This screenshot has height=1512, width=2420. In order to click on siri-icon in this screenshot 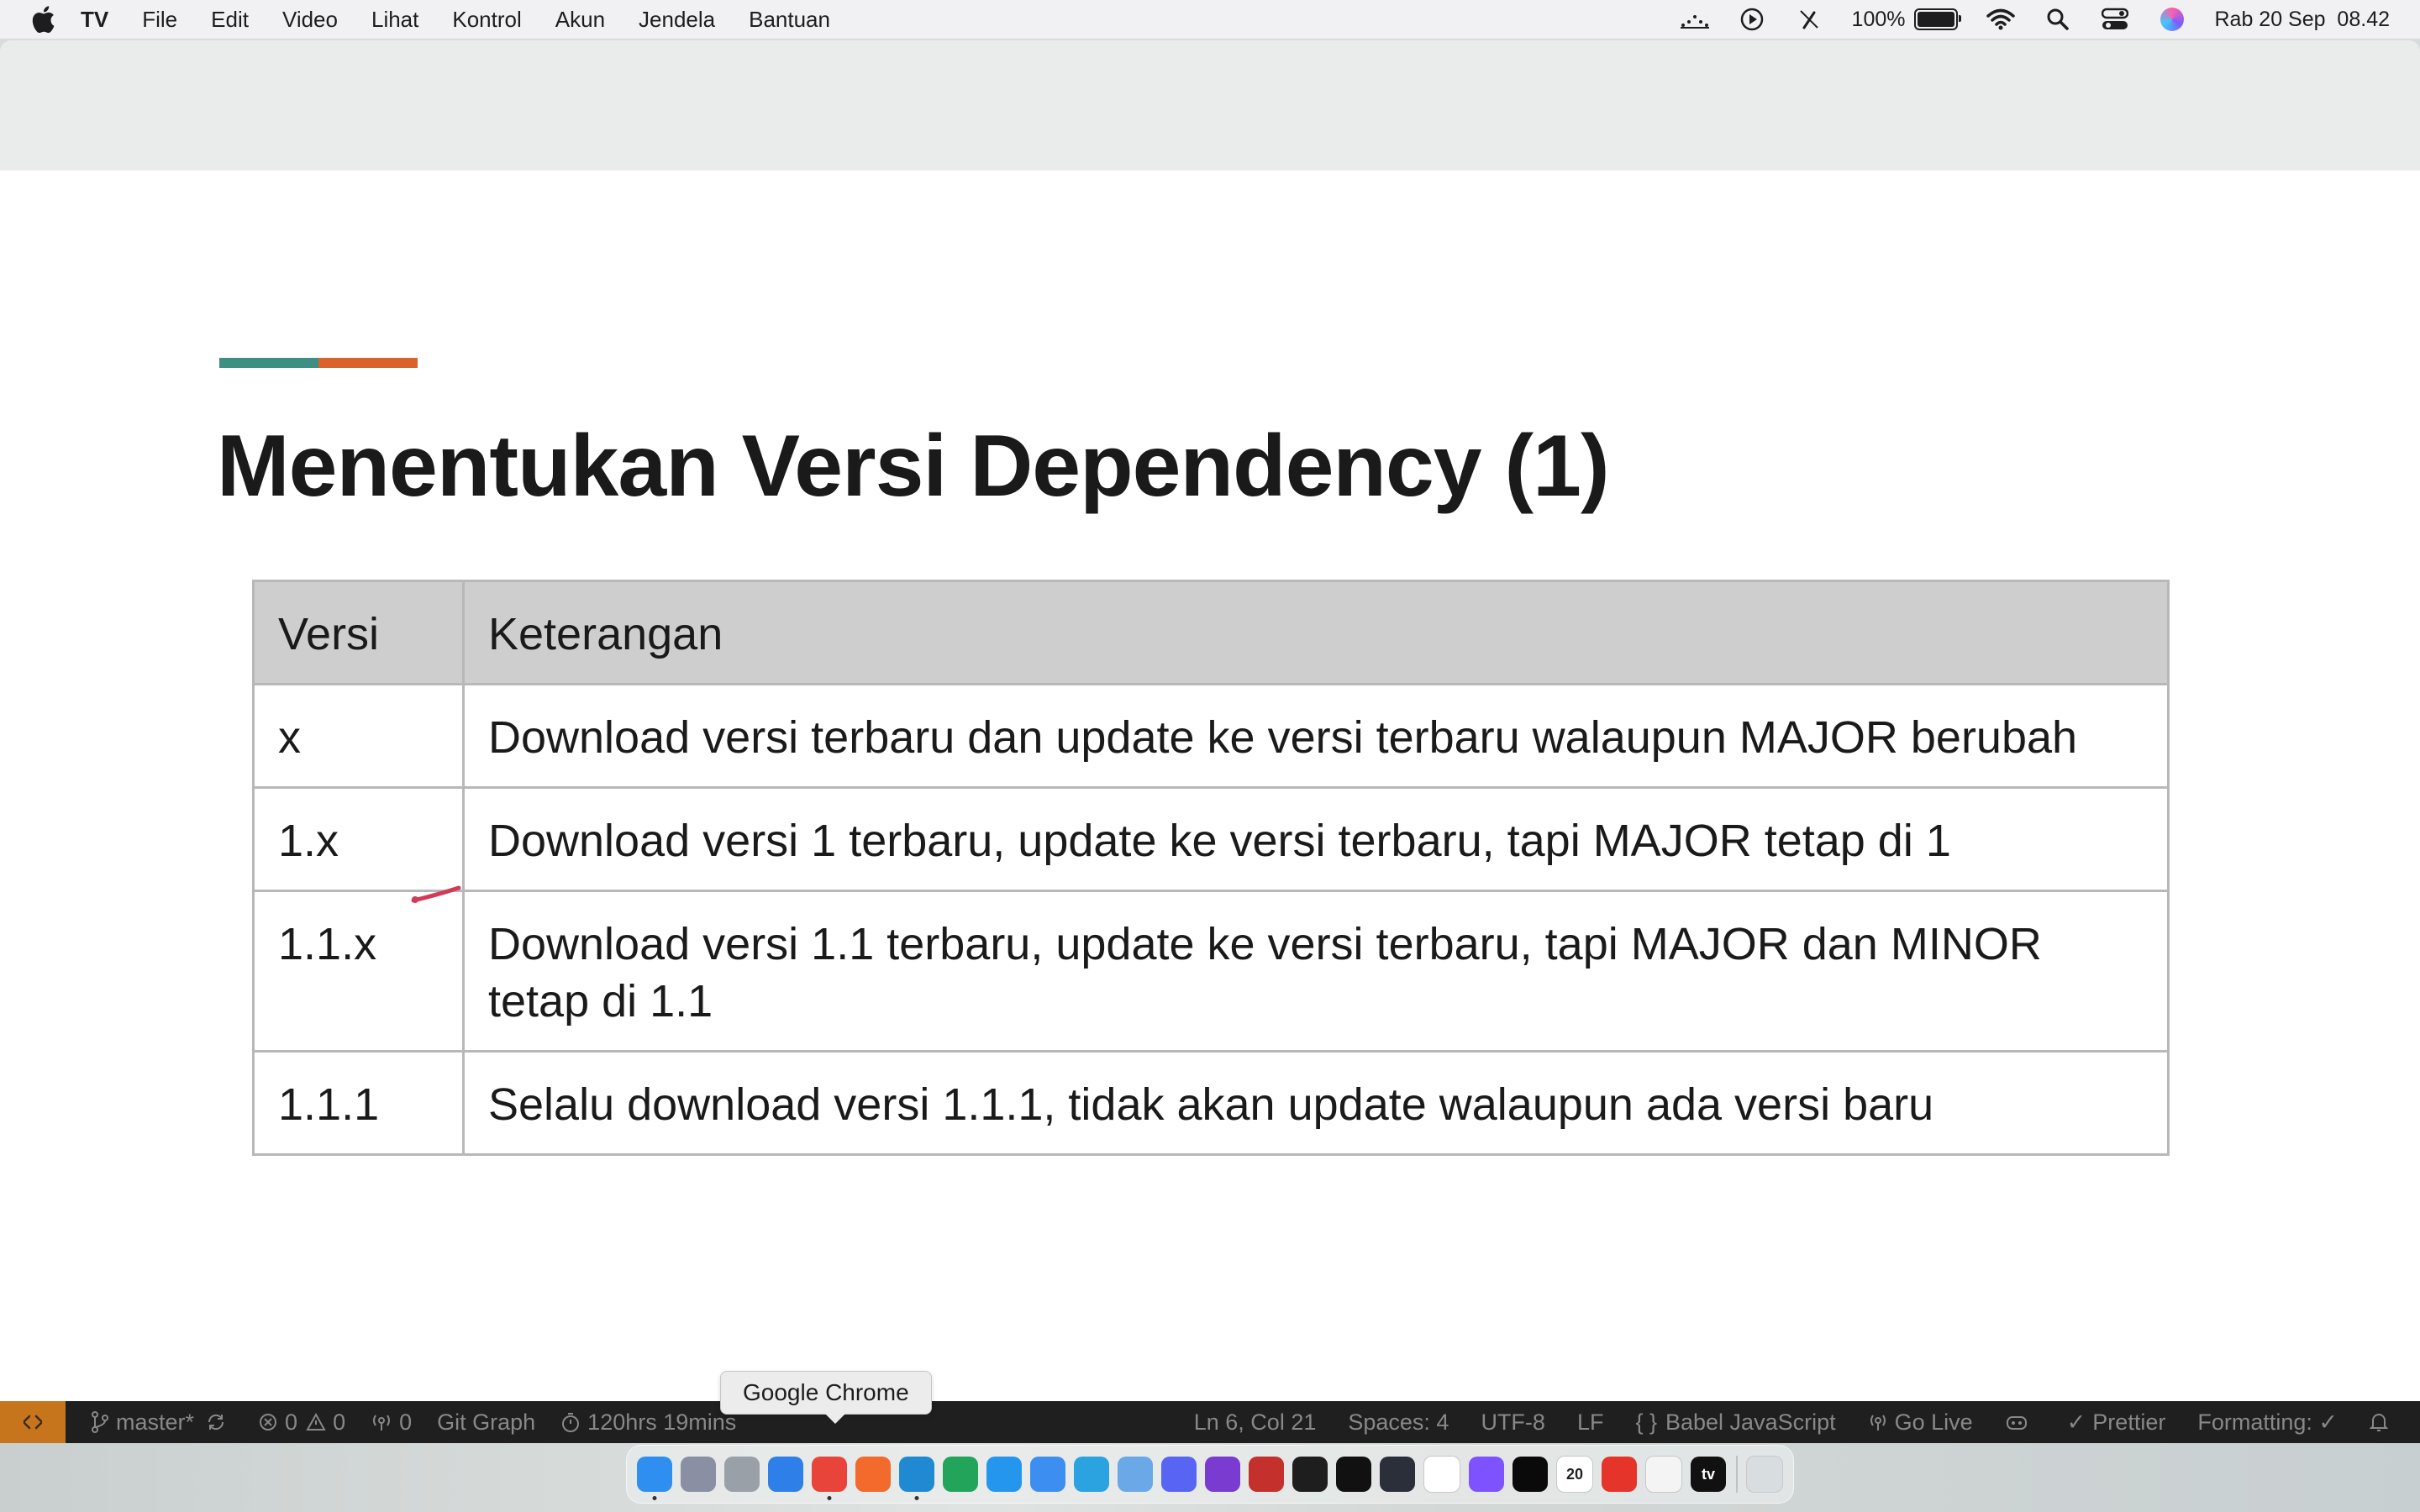, I will do `click(2172, 19)`.